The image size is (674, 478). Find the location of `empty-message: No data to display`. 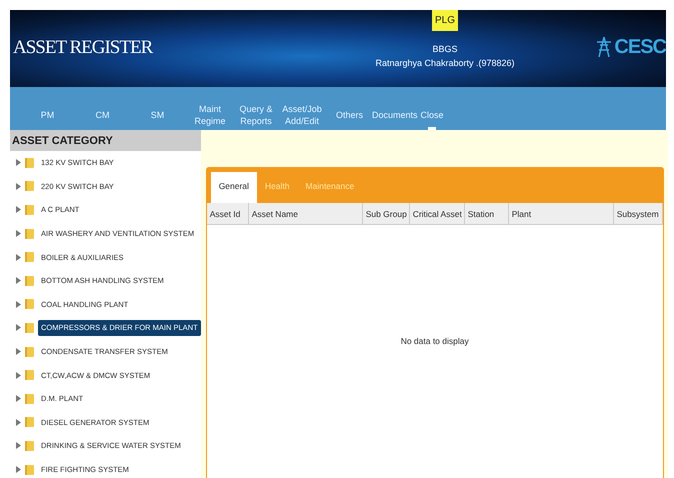

empty-message: No data to display is located at coordinates (434, 341).